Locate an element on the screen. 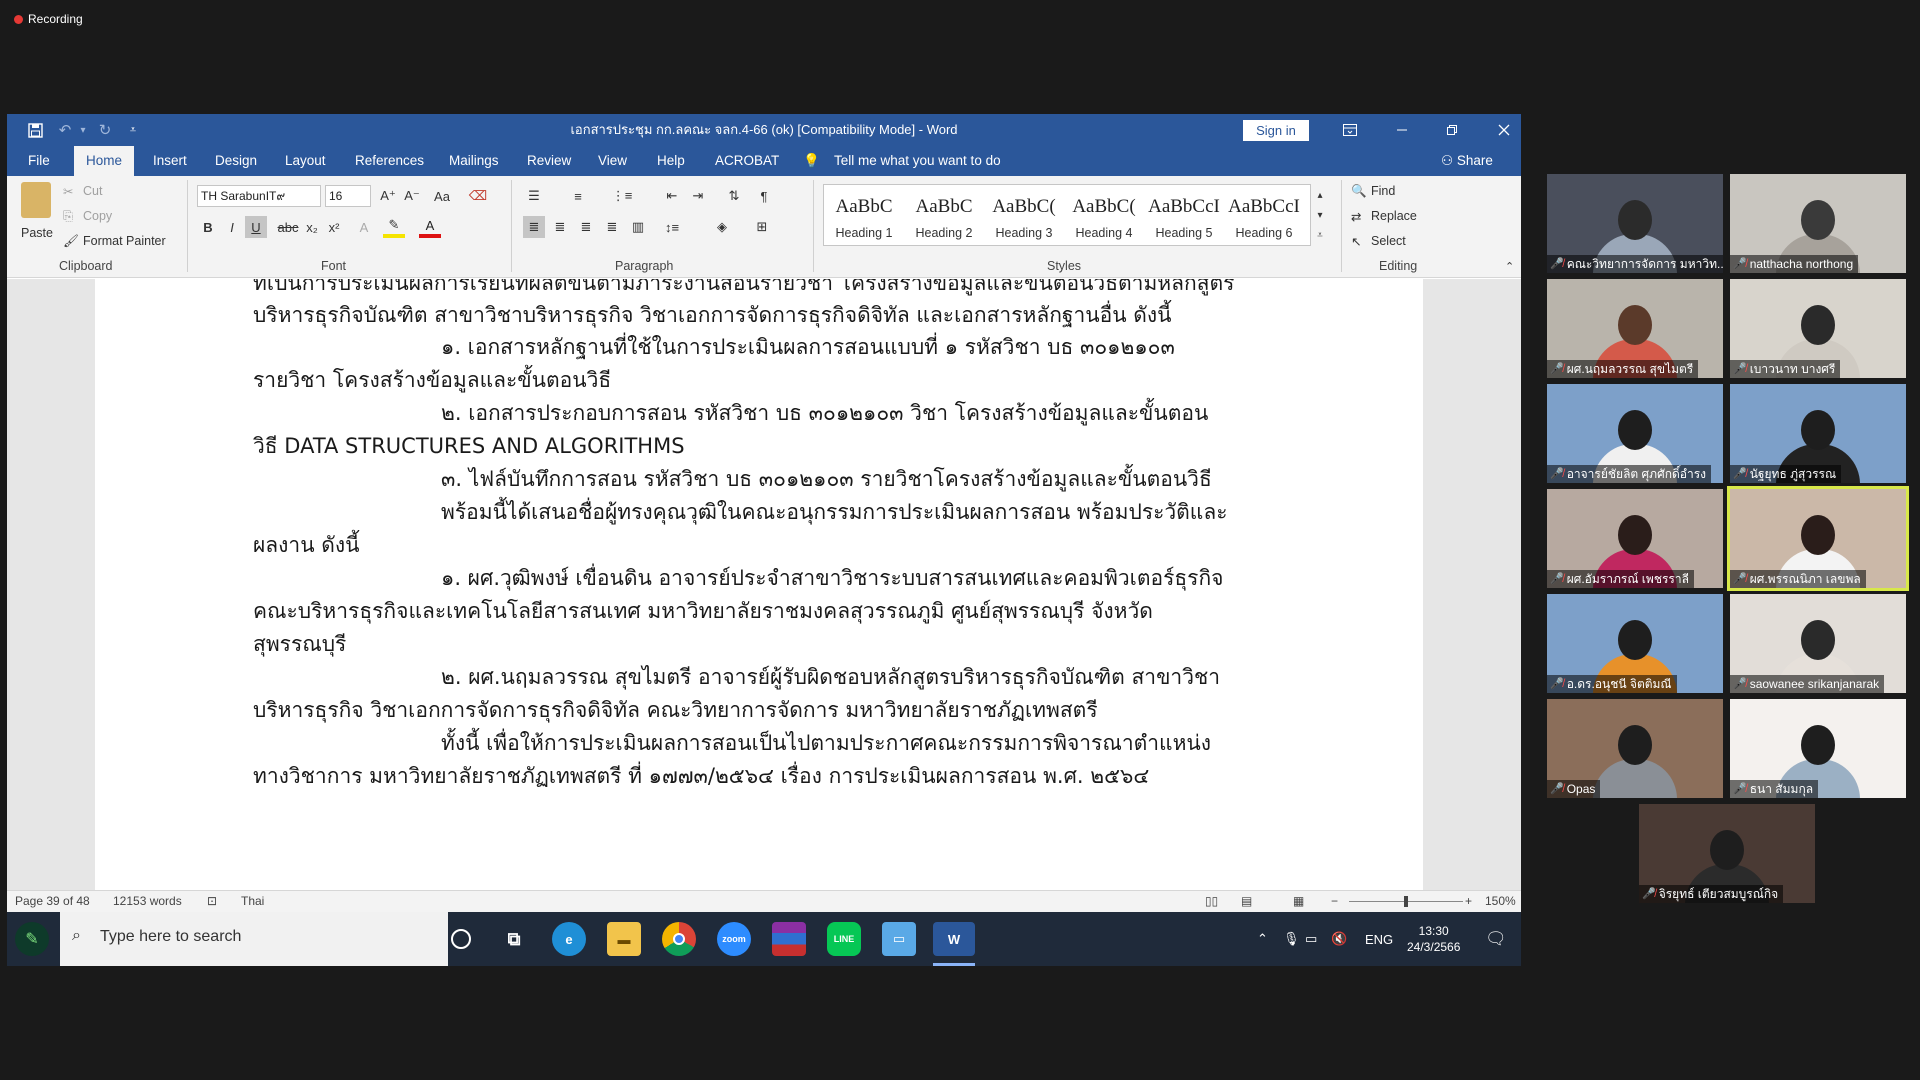 Image resolution: width=1920 pixels, height=1080 pixels. shrink-font-icon: A⁻ is located at coordinates (412, 196).